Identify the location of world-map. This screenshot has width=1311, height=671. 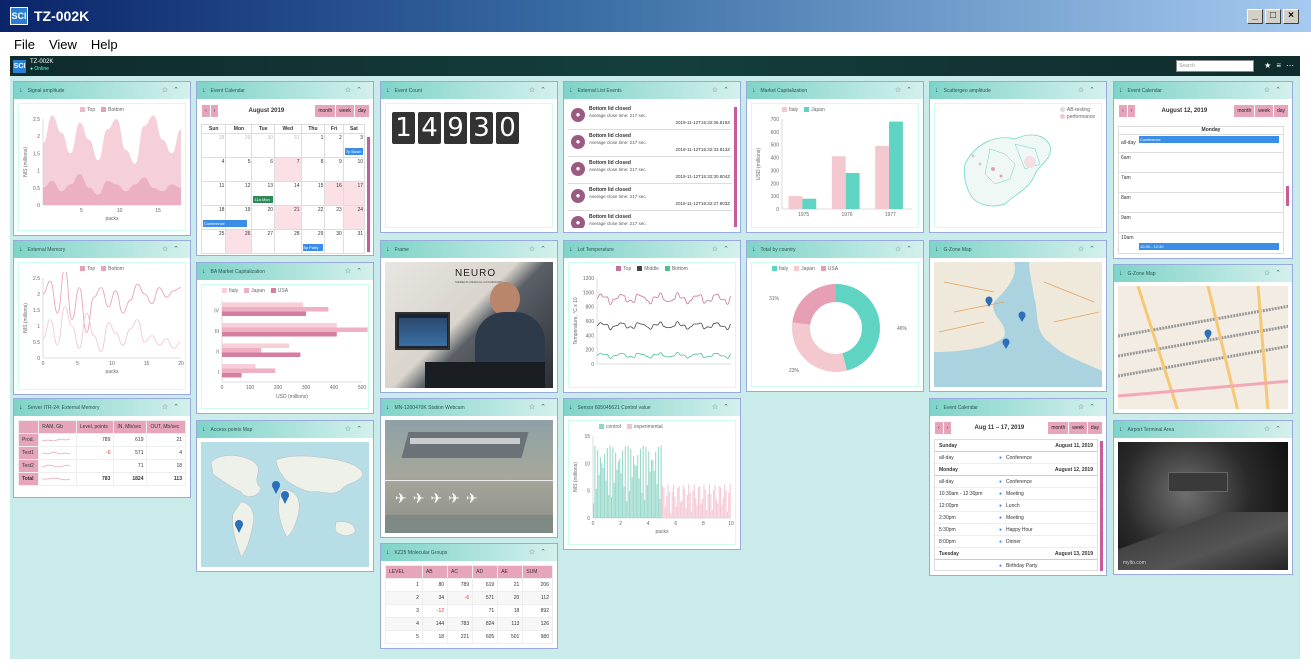
(285, 504).